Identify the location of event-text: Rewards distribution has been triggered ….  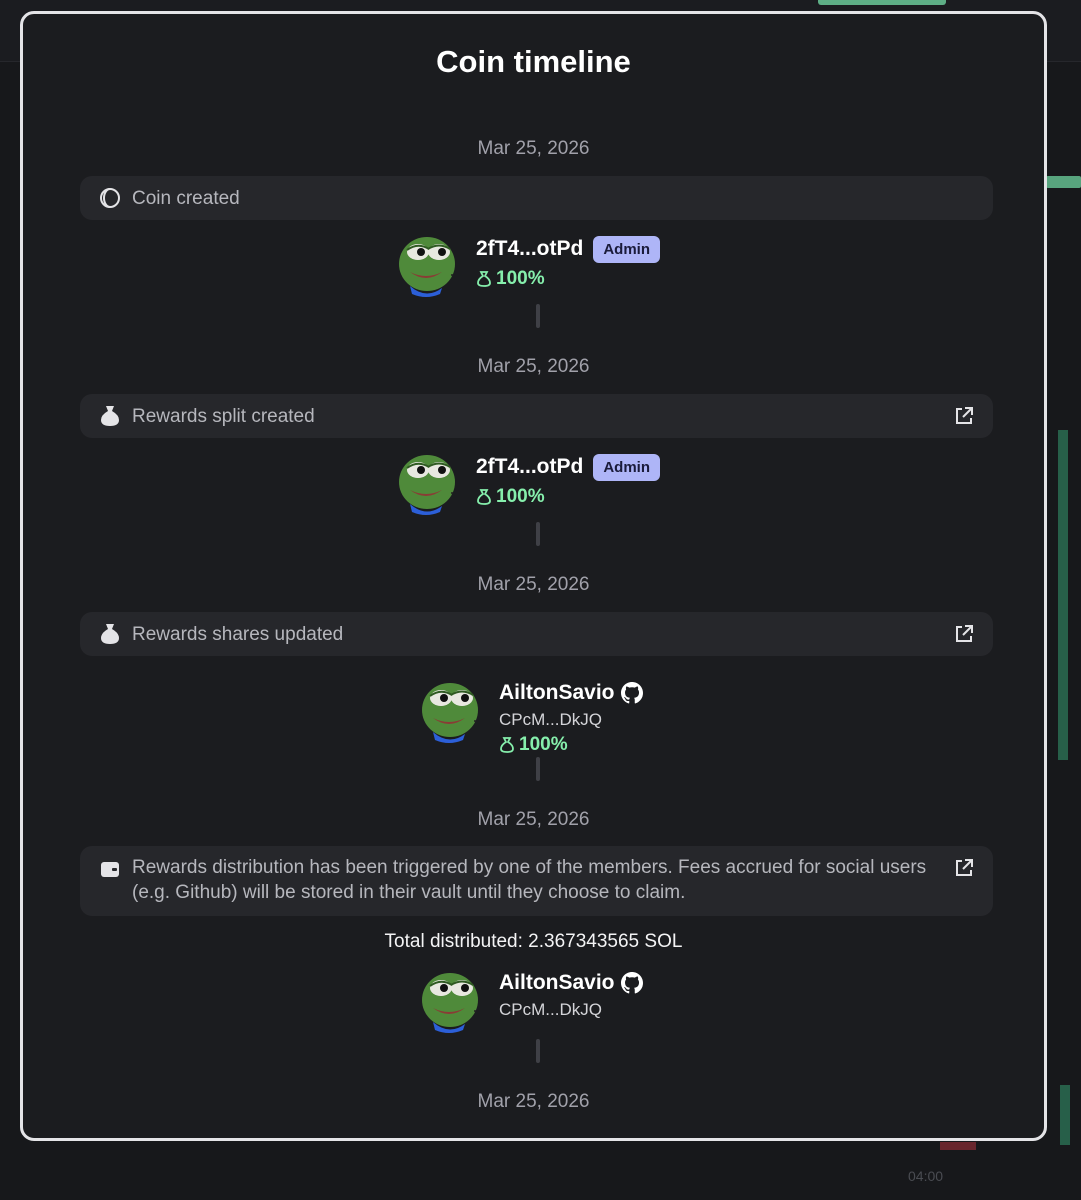
(529, 880).